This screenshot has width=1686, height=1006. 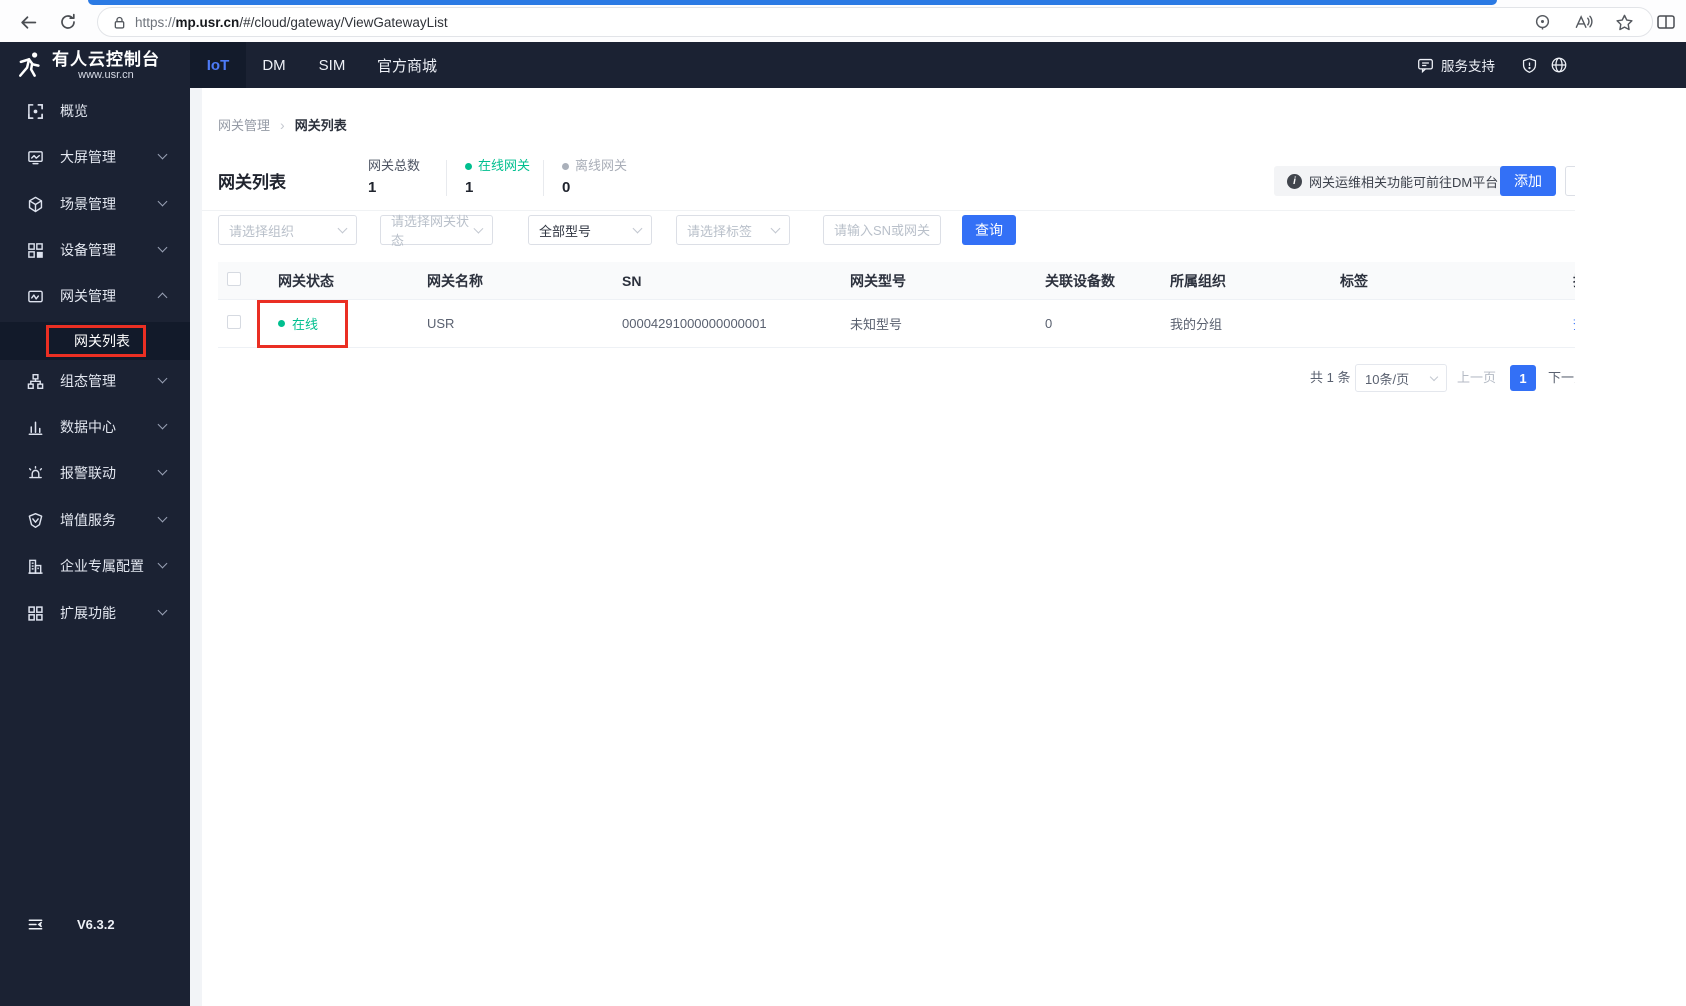 What do you see at coordinates (234, 279) in the screenshot?
I see `select-all-checkbox` at bounding box center [234, 279].